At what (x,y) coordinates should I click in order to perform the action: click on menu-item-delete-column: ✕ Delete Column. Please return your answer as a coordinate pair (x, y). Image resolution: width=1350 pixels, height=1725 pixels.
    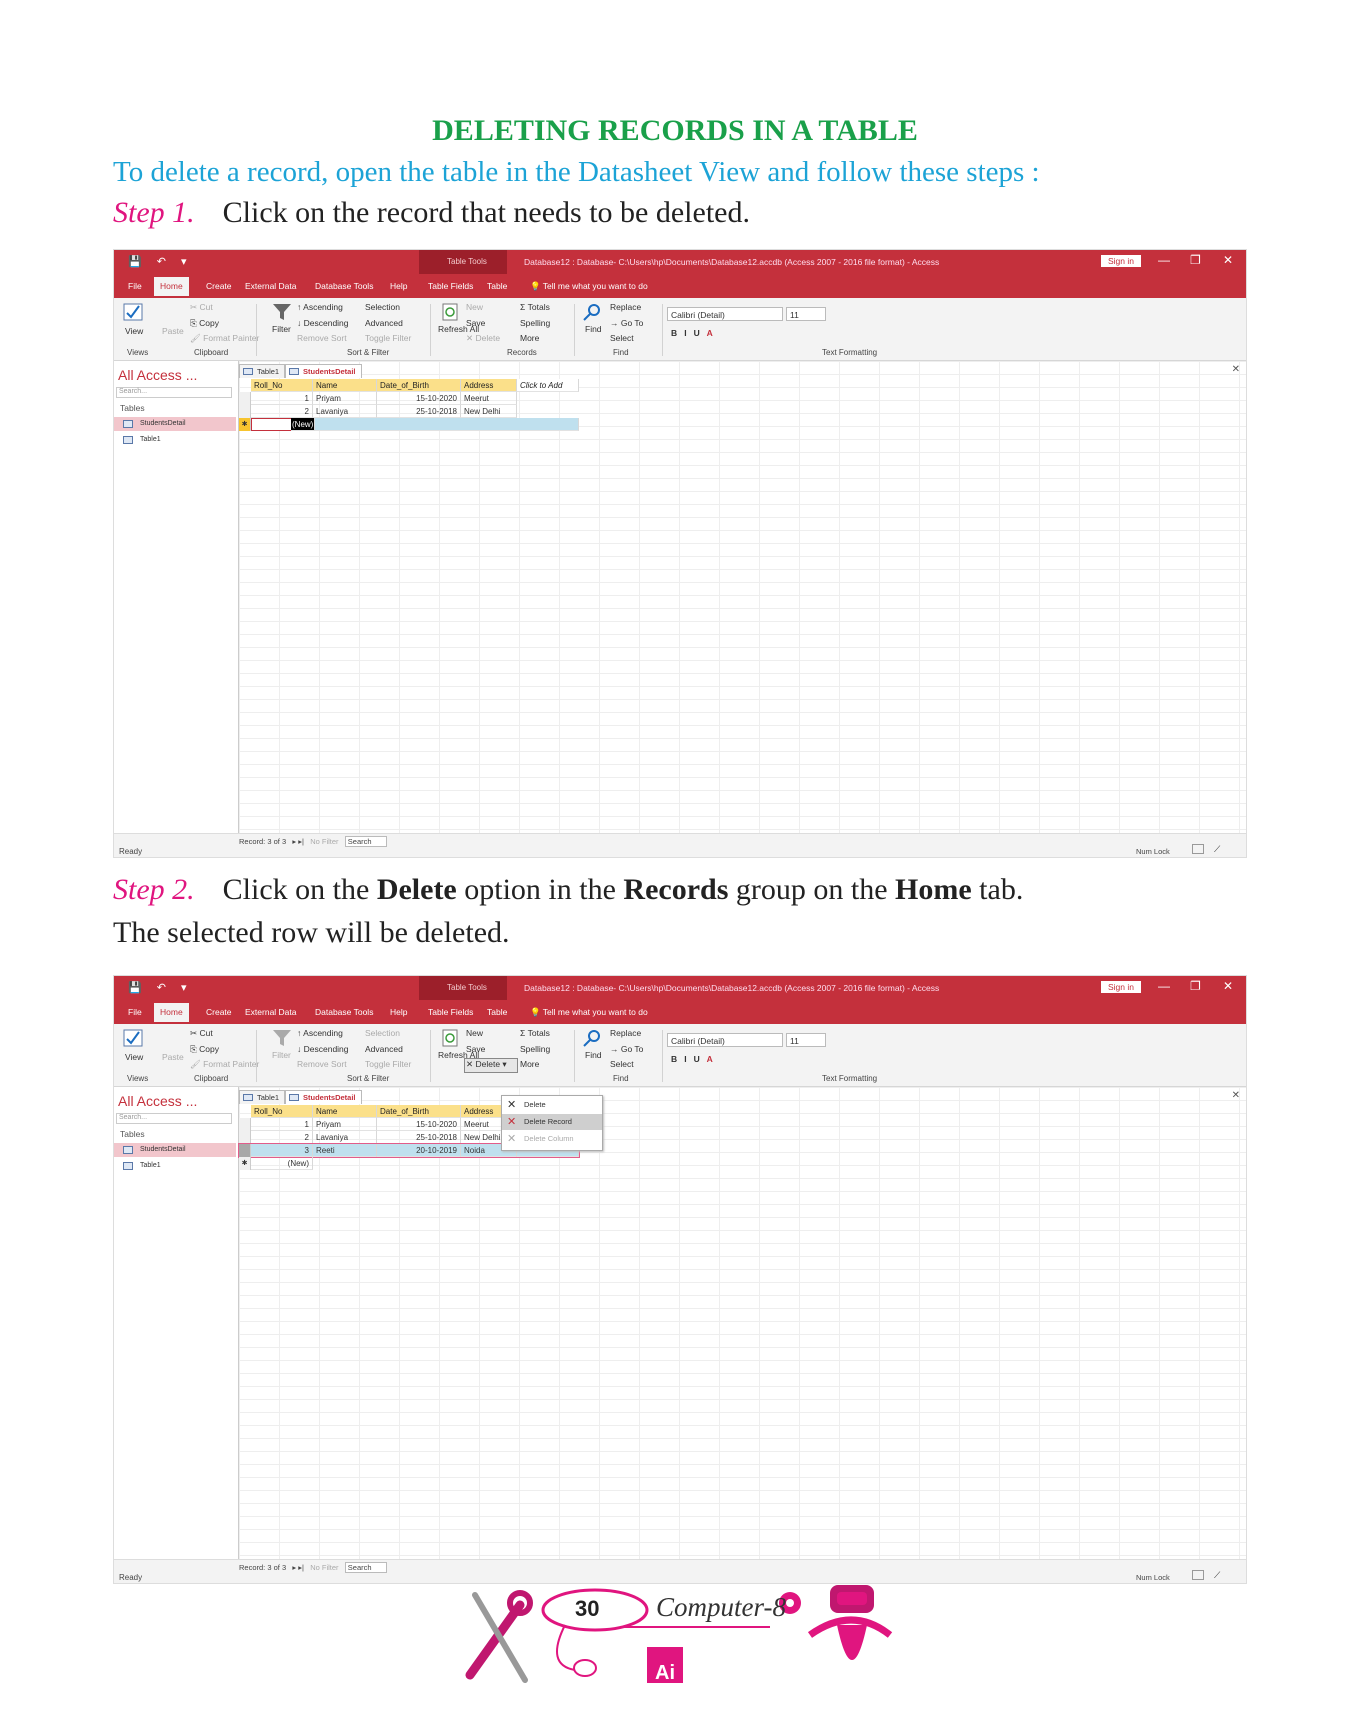
    Looking at the image, I should click on (552, 1139).